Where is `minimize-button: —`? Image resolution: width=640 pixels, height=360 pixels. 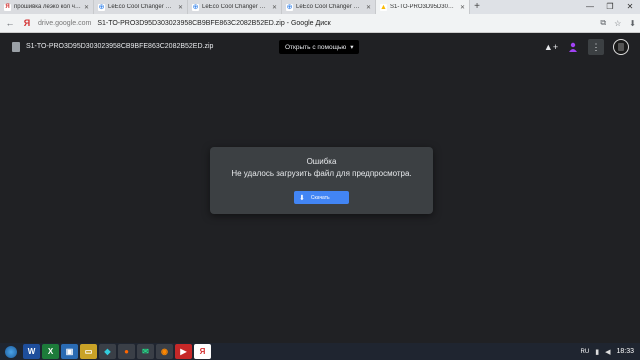
minimize-button: — is located at coordinates (590, 7).